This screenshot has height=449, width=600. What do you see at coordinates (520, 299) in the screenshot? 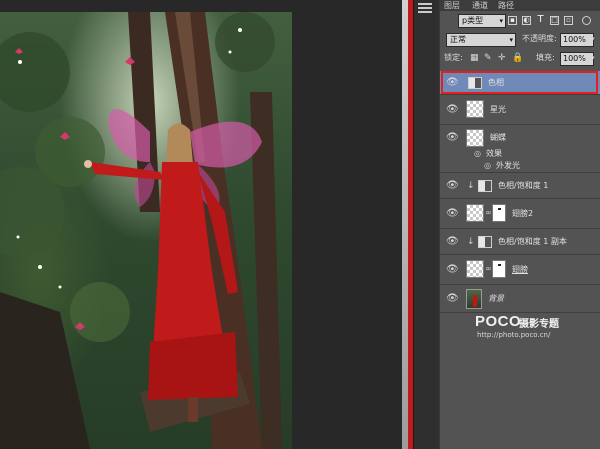
I see `layer-row-background: 👁 背景` at bounding box center [520, 299].